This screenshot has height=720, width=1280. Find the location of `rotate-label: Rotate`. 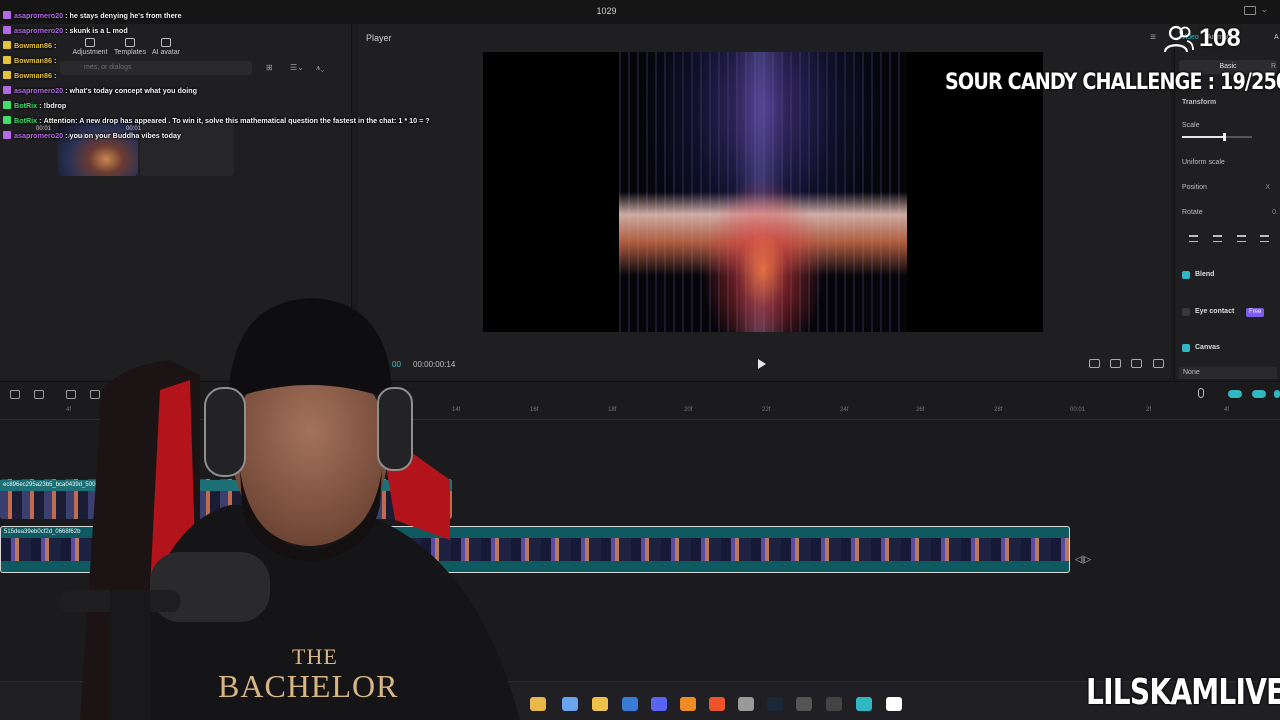

rotate-label: Rotate is located at coordinates (1192, 212).